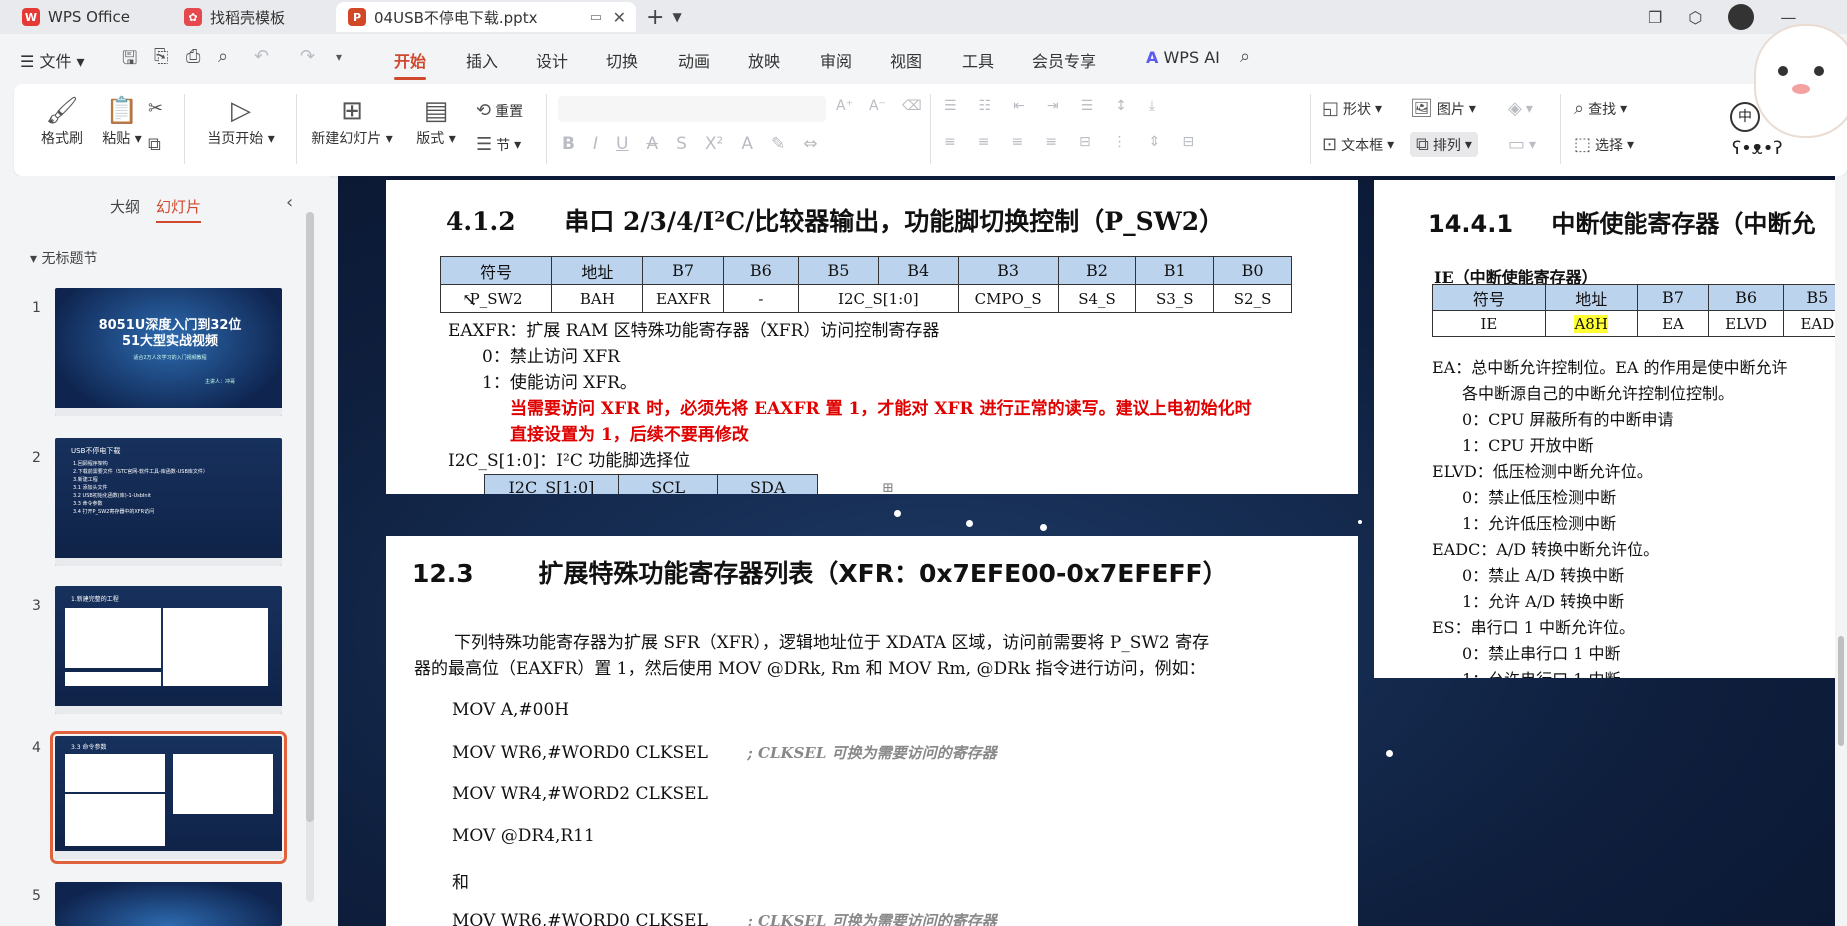 The height and width of the screenshot is (926, 1847). Describe the element at coordinates (810, 144) in the screenshot. I see `char-spacing-icon: ⇔` at that location.